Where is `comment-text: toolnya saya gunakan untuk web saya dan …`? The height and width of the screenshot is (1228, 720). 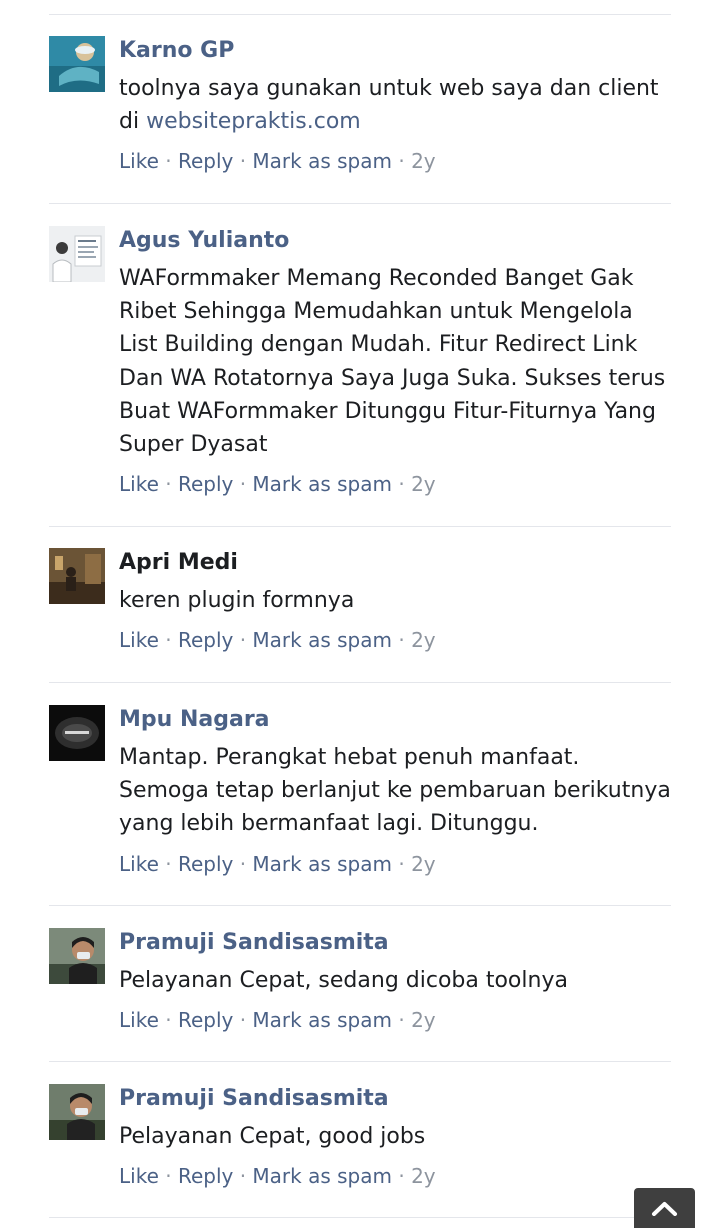 comment-text: toolnya saya gunakan untuk web saya dan … is located at coordinates (389, 105).